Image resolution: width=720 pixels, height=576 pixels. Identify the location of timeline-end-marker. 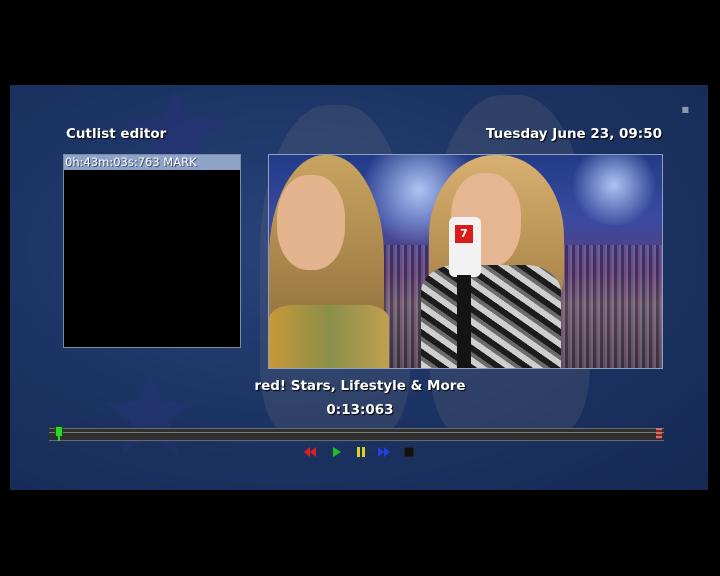
(659, 433).